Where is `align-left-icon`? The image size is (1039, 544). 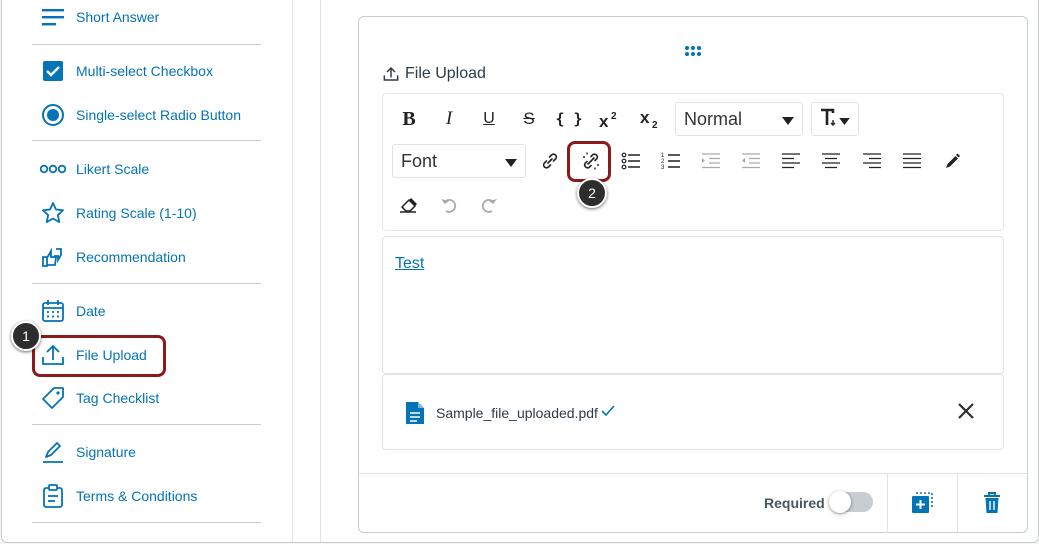 align-left-icon is located at coordinates (791, 161).